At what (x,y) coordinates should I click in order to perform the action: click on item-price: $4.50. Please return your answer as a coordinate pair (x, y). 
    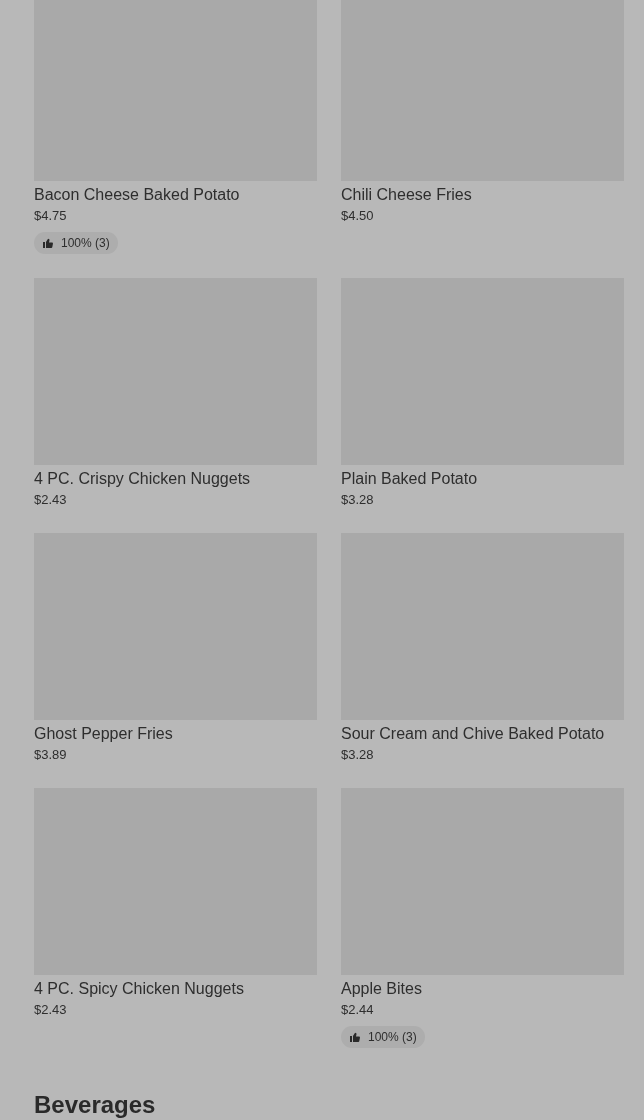
    Looking at the image, I should click on (358, 216).